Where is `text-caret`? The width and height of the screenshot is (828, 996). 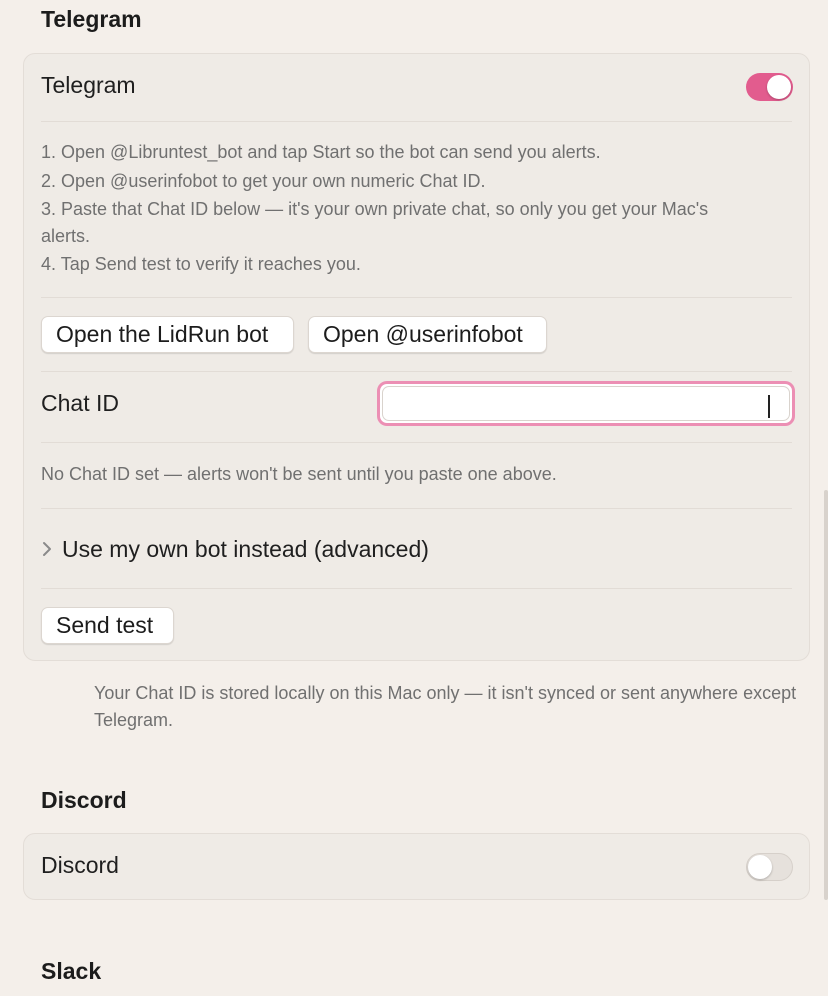 text-caret is located at coordinates (769, 406).